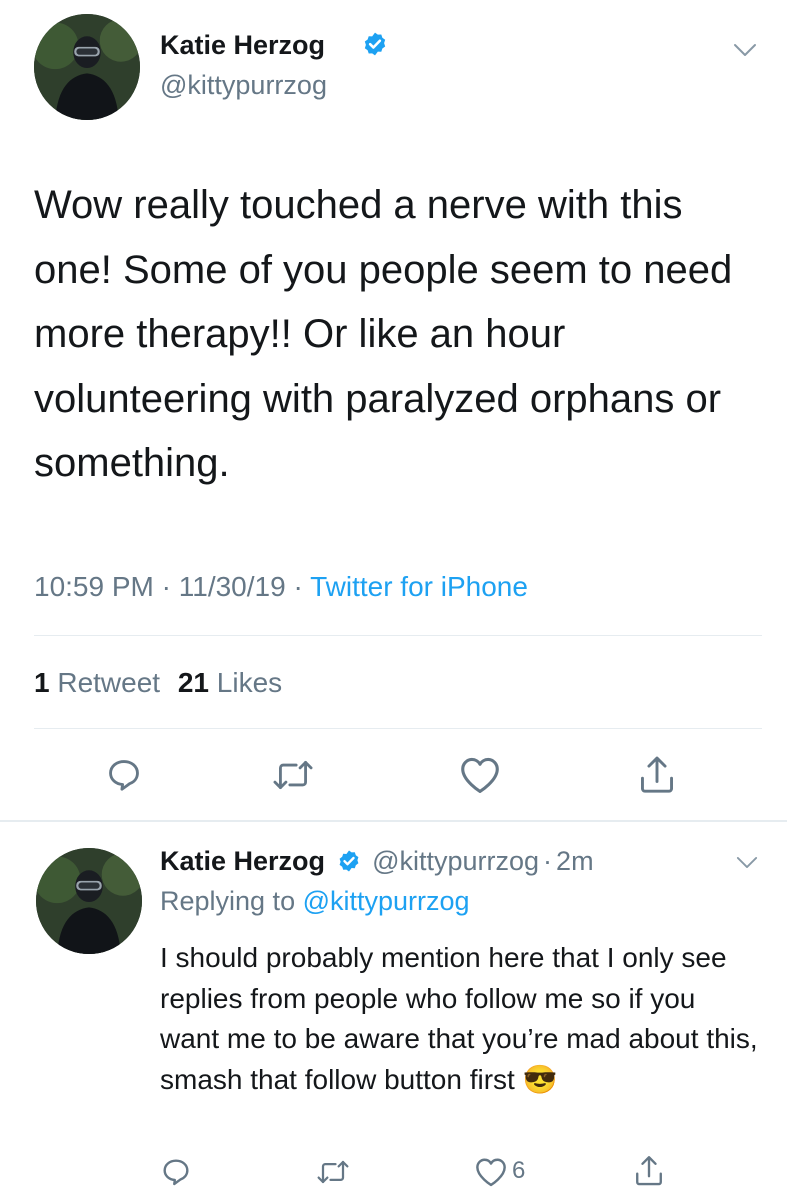 The image size is (787, 1200). What do you see at coordinates (540, 1079) in the screenshot?
I see `sunglasses-emoji: 😎` at bounding box center [540, 1079].